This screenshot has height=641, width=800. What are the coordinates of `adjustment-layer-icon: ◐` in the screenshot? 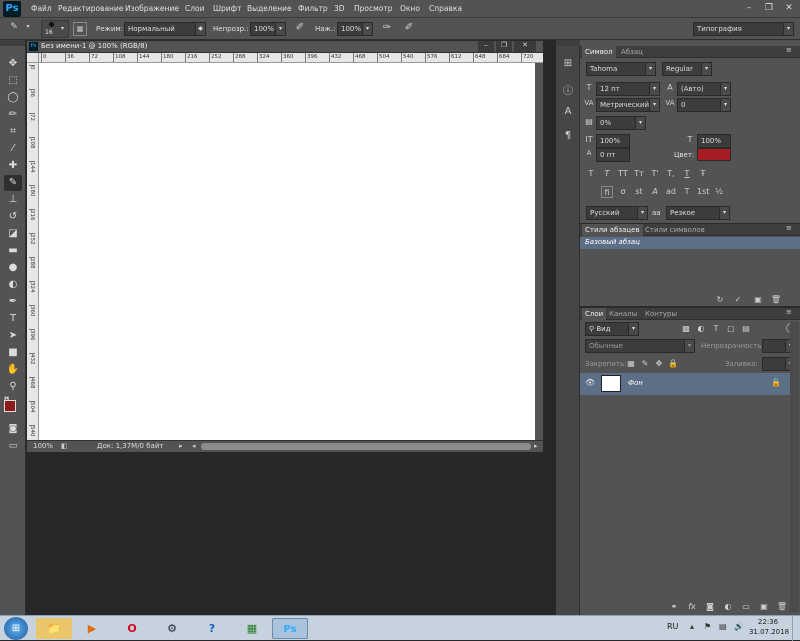 It's located at (728, 607).